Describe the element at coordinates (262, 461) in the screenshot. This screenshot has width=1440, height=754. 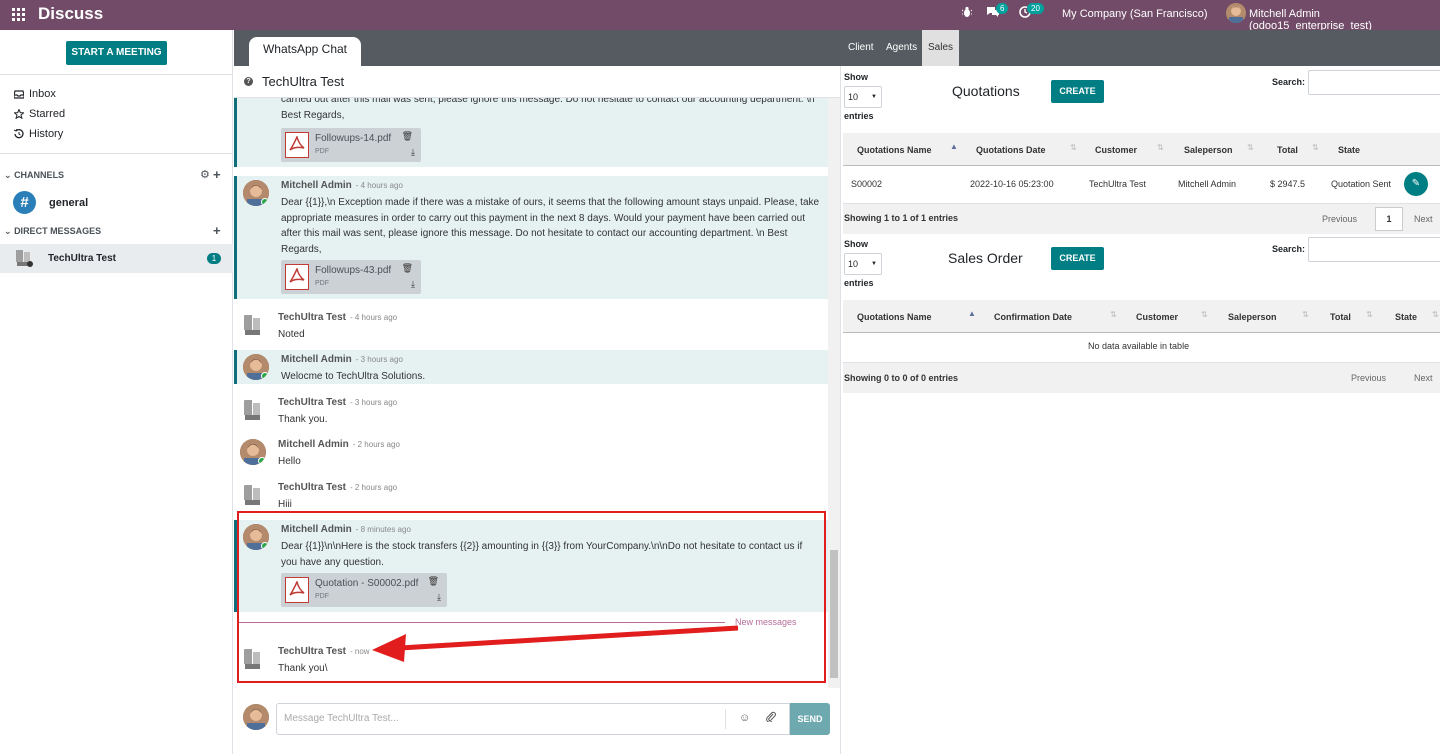
I see `online-status-icon` at that location.